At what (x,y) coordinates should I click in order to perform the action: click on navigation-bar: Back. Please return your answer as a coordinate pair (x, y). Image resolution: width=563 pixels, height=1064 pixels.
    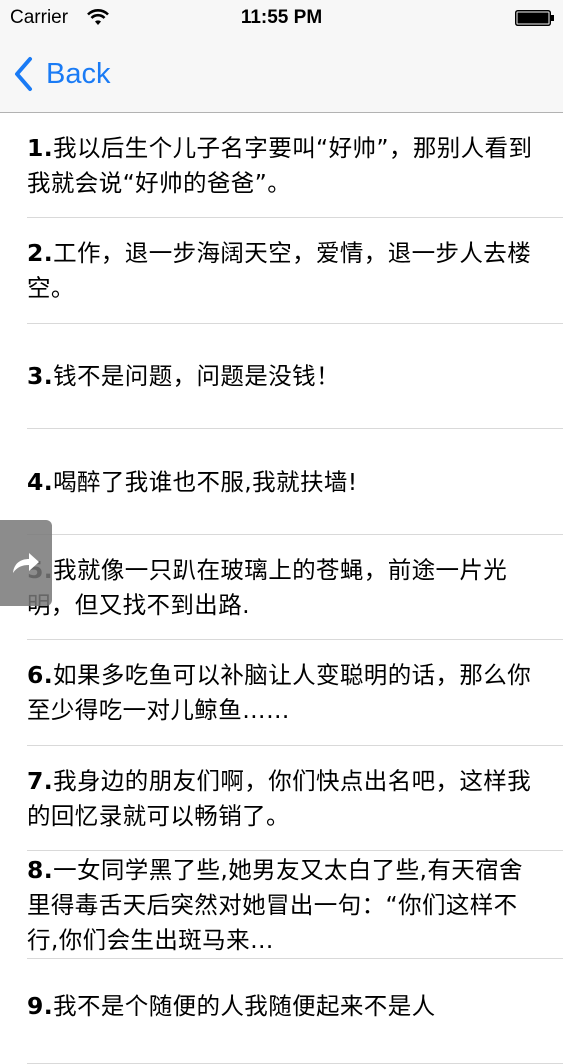
    Looking at the image, I should click on (281, 74).